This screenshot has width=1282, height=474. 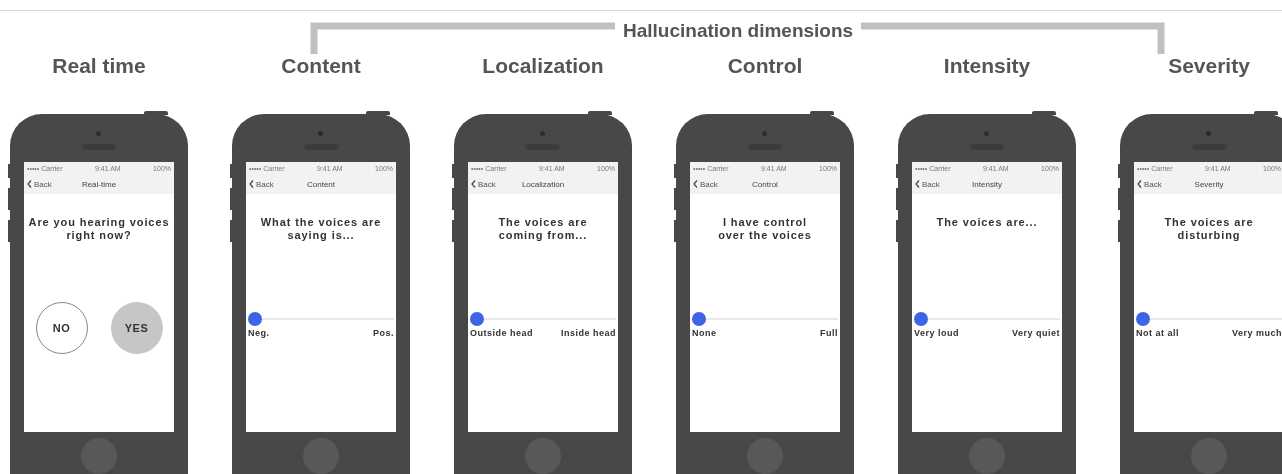 What do you see at coordinates (99, 229) in the screenshot?
I see `question-text: Are you hearing voices right now?` at bounding box center [99, 229].